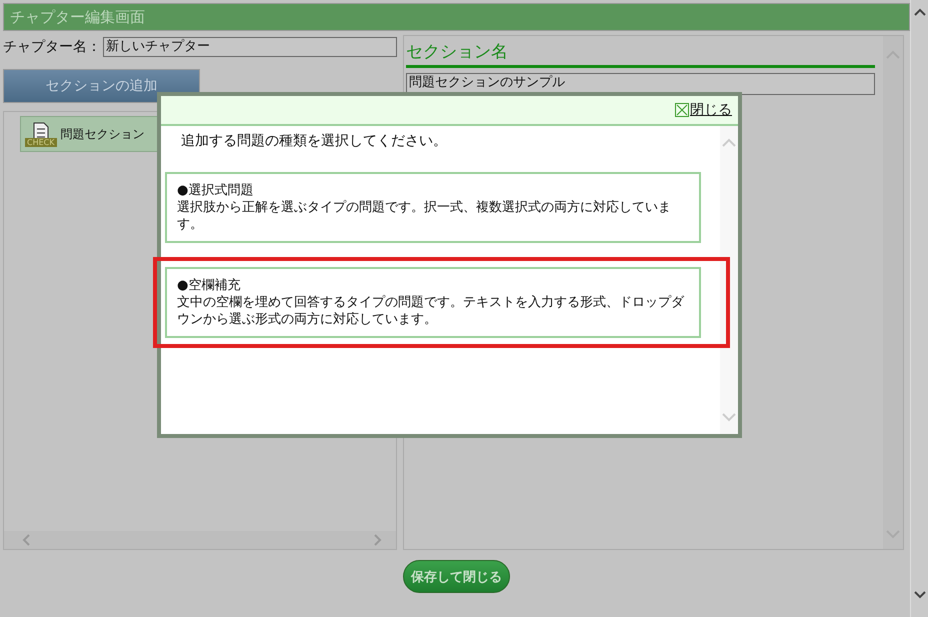 The width and height of the screenshot is (928, 617). Describe the element at coordinates (209, 285) in the screenshot. I see `option-title: ●空欄補充` at that location.